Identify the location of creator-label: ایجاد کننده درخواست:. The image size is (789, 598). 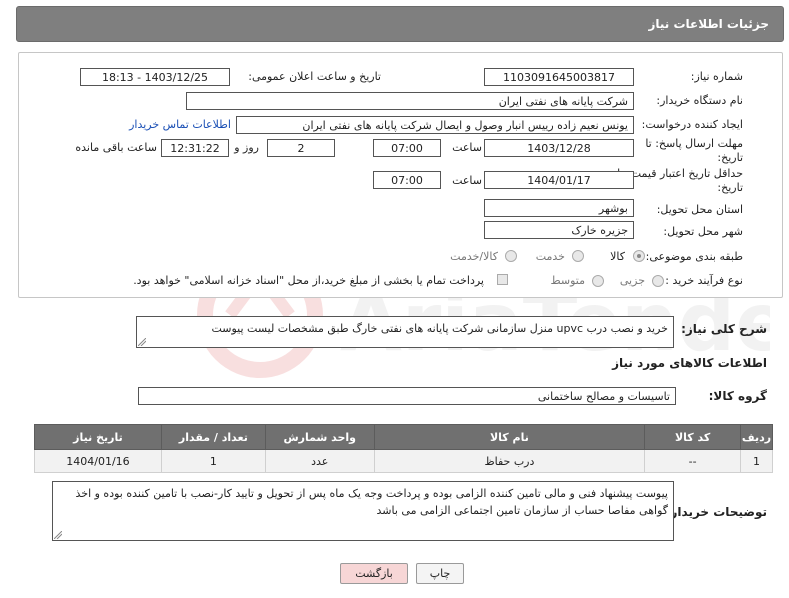
(692, 124).